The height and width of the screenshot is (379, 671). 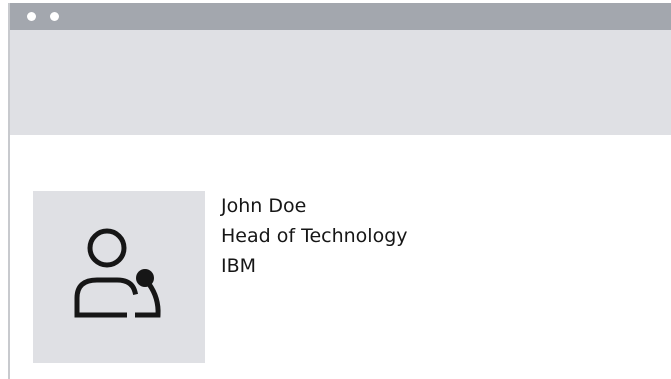 What do you see at coordinates (340, 16) in the screenshot?
I see `window-titlebar` at bounding box center [340, 16].